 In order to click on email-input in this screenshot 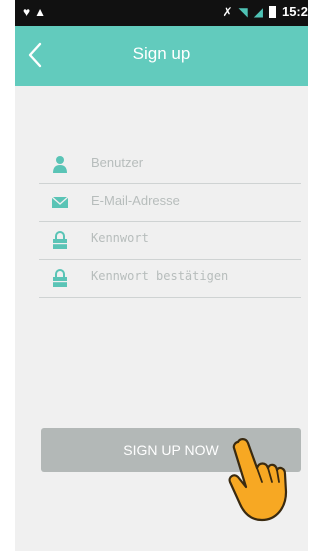, I will do `click(193, 200)`.